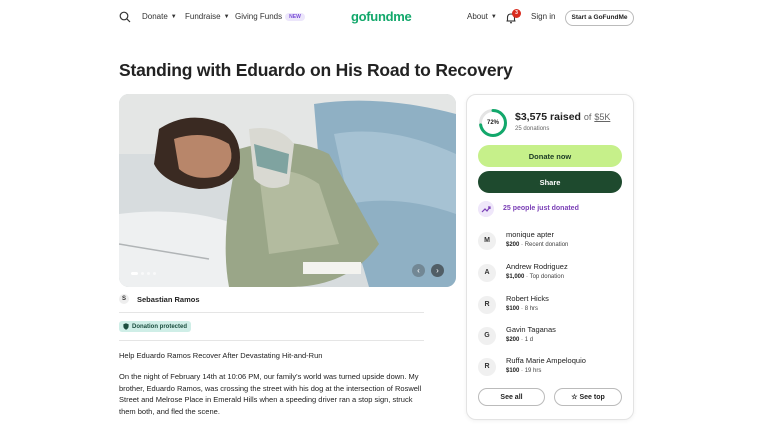  Describe the element at coordinates (477, 16) in the screenshot. I see `nav-about-label: About` at that location.